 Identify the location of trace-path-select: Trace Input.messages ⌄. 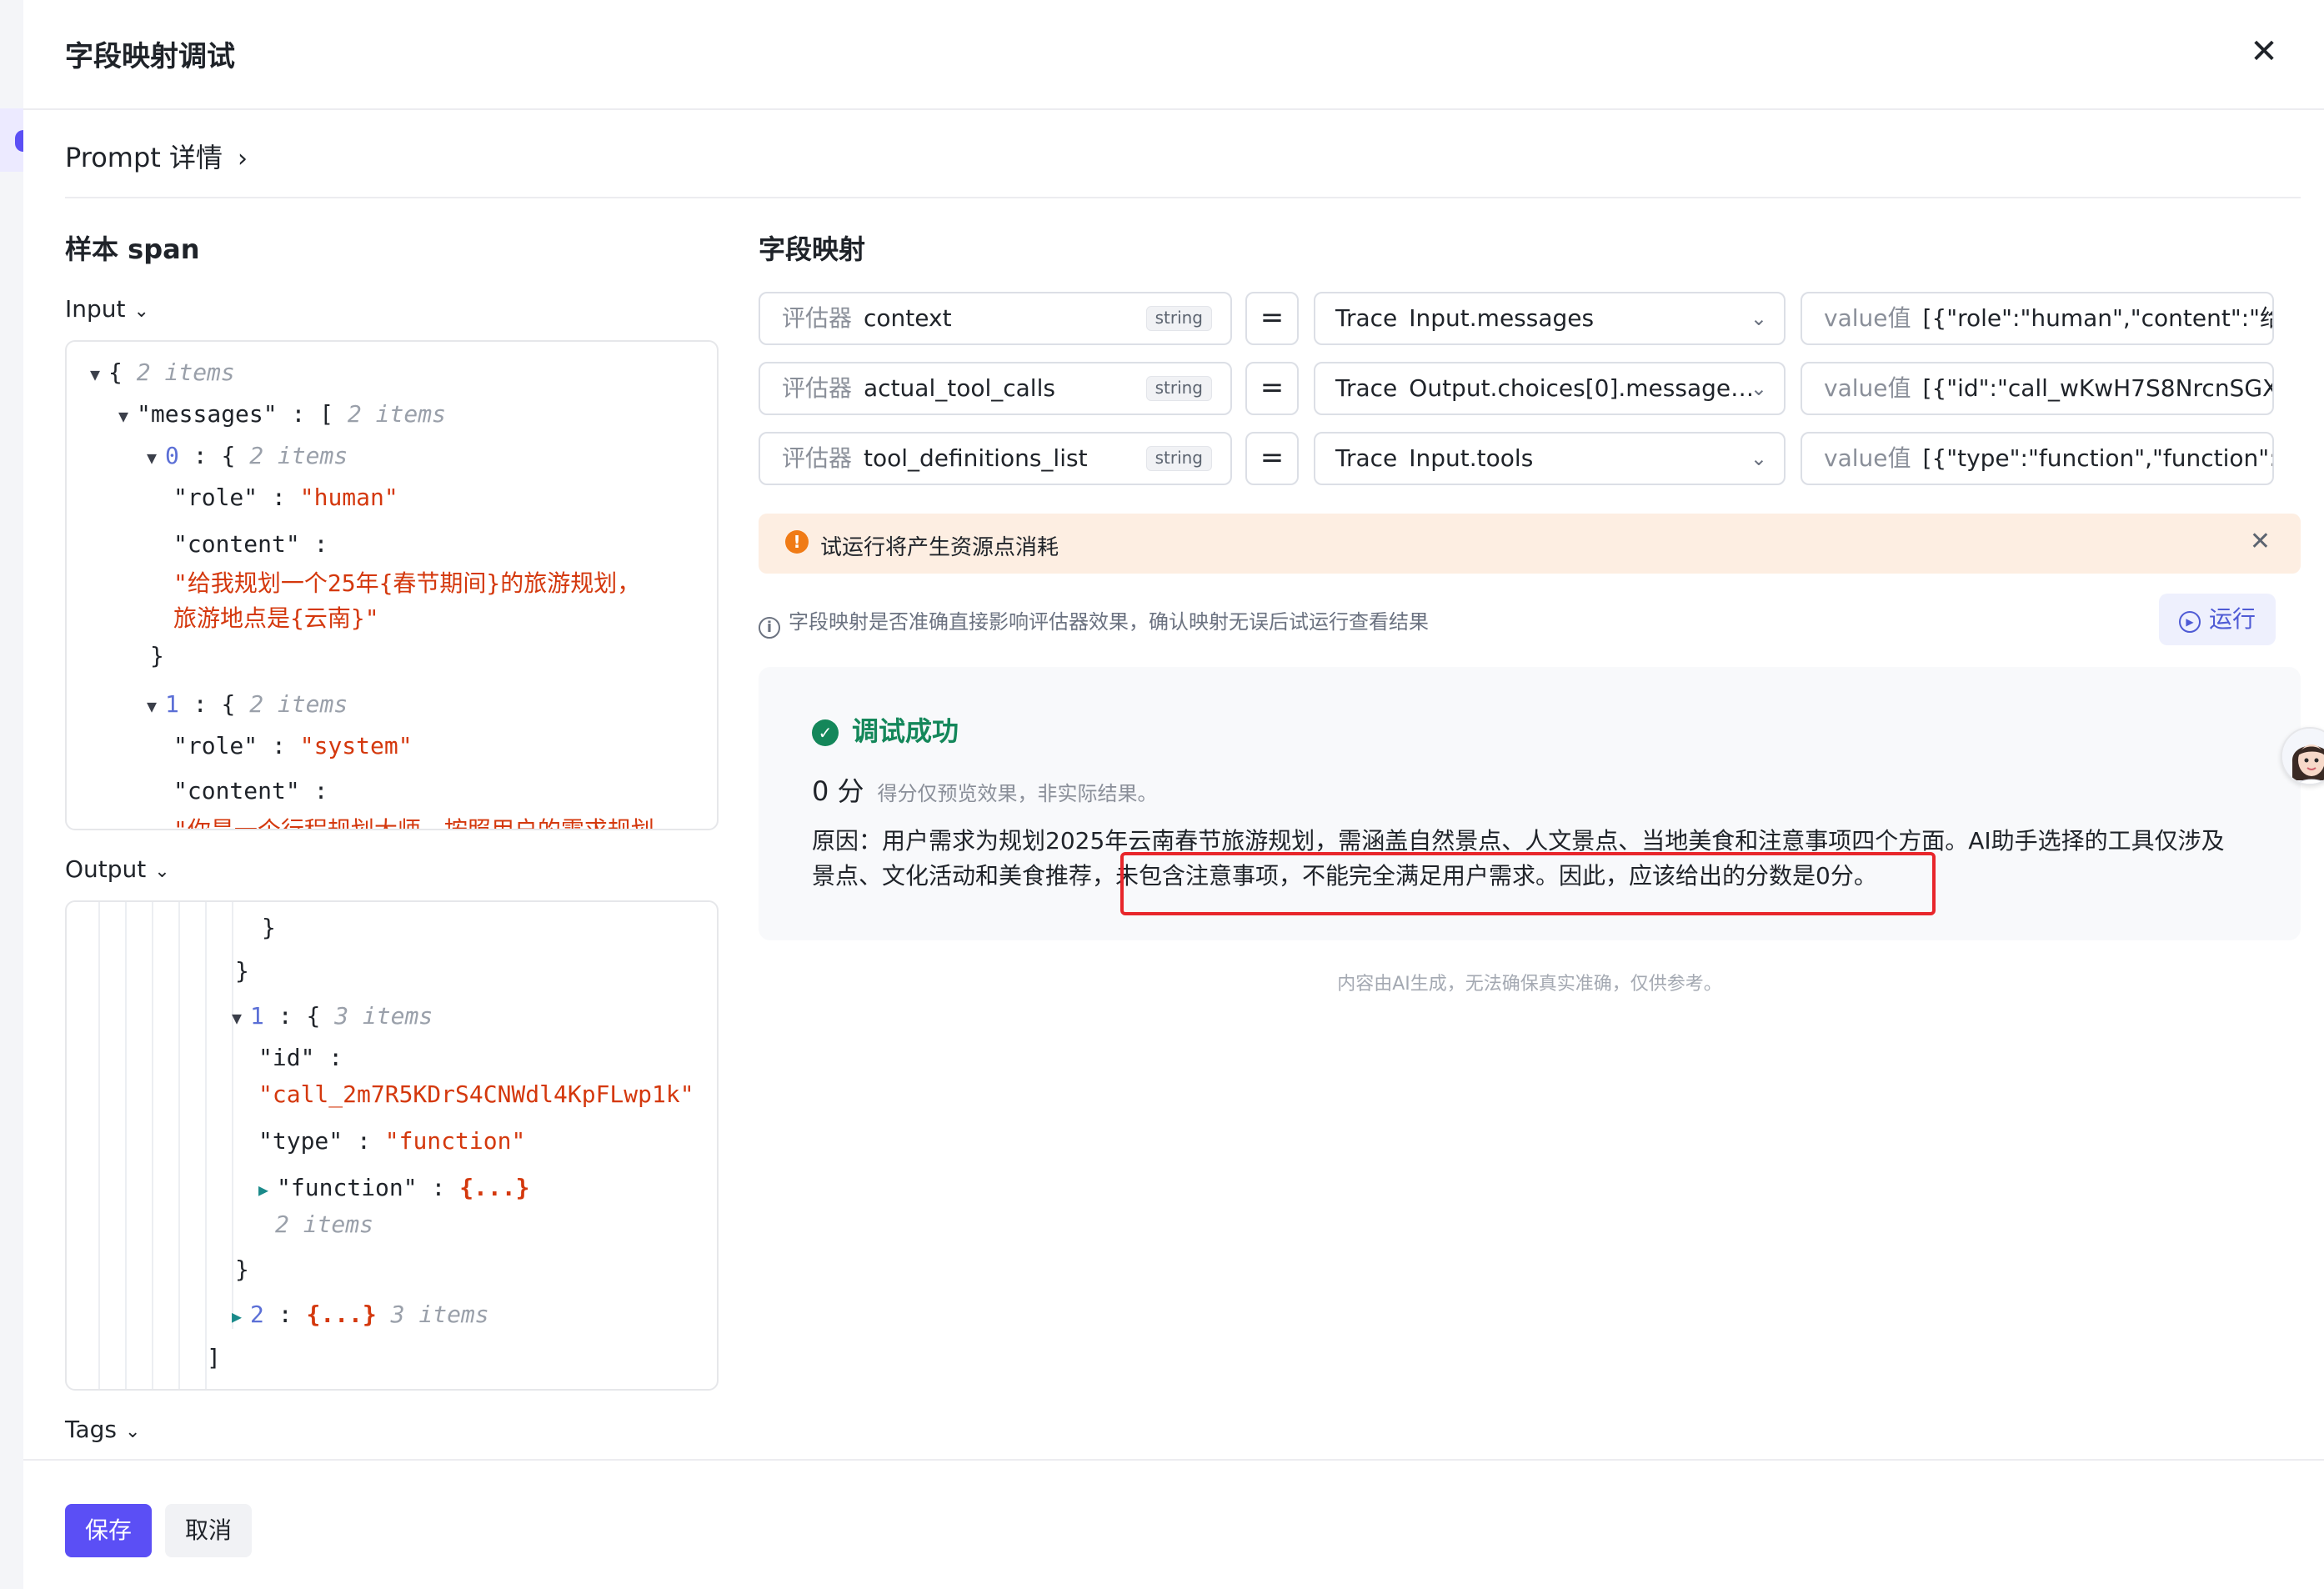
(1550, 318).